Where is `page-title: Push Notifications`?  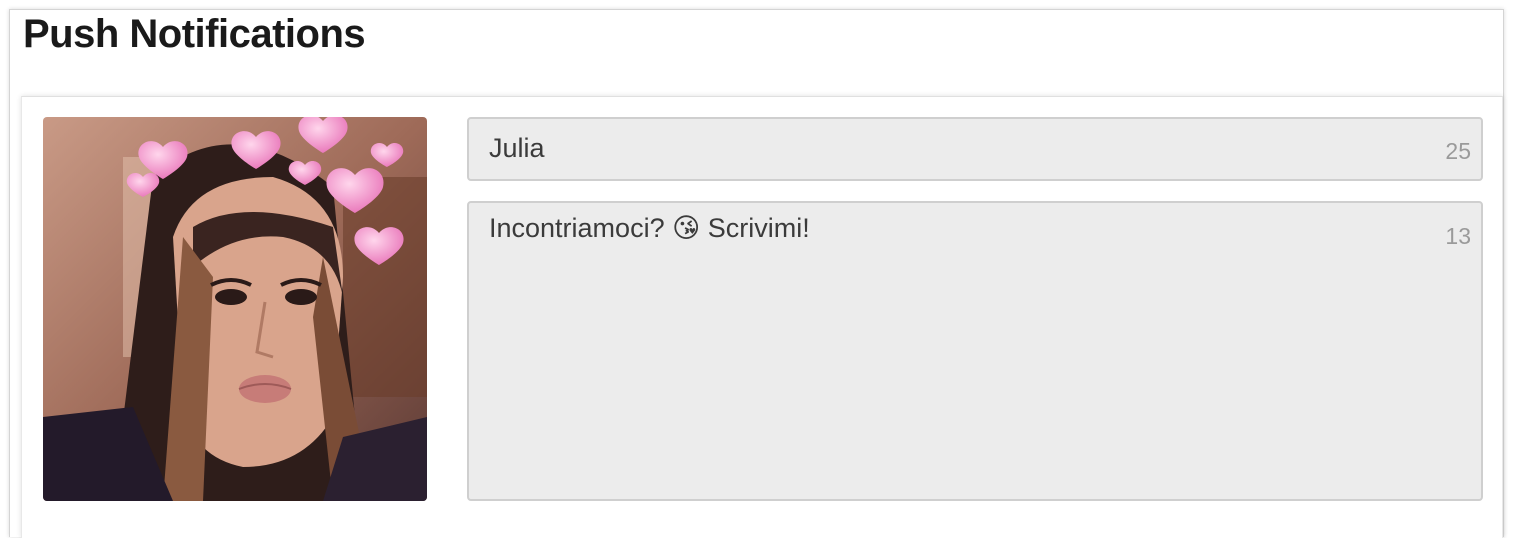
page-title: Push Notifications is located at coordinates (194, 34).